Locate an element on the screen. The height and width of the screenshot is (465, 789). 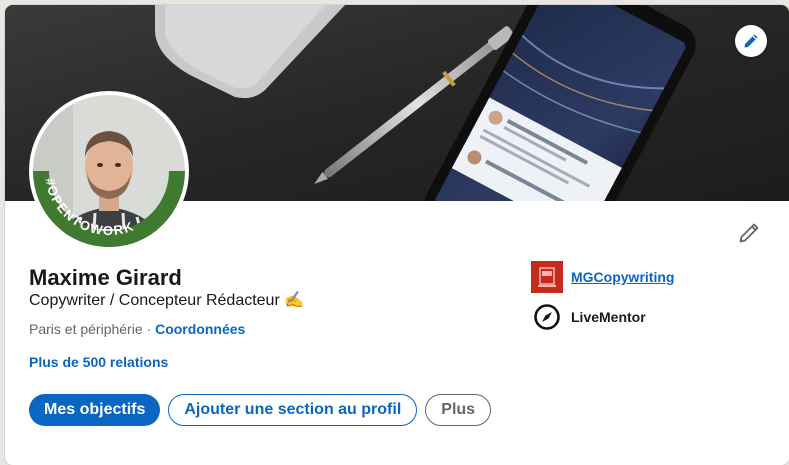
edit-intro-button is located at coordinates (749, 233).